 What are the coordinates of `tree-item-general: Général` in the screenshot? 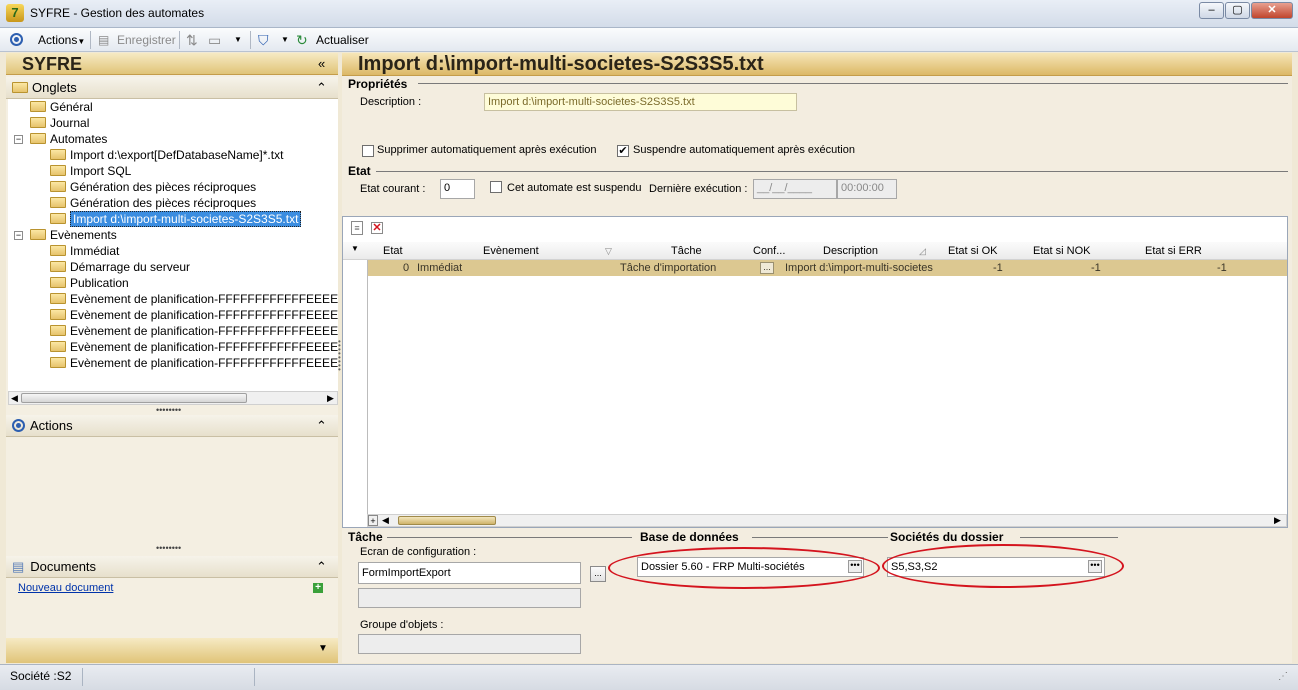 It's located at (61, 107).